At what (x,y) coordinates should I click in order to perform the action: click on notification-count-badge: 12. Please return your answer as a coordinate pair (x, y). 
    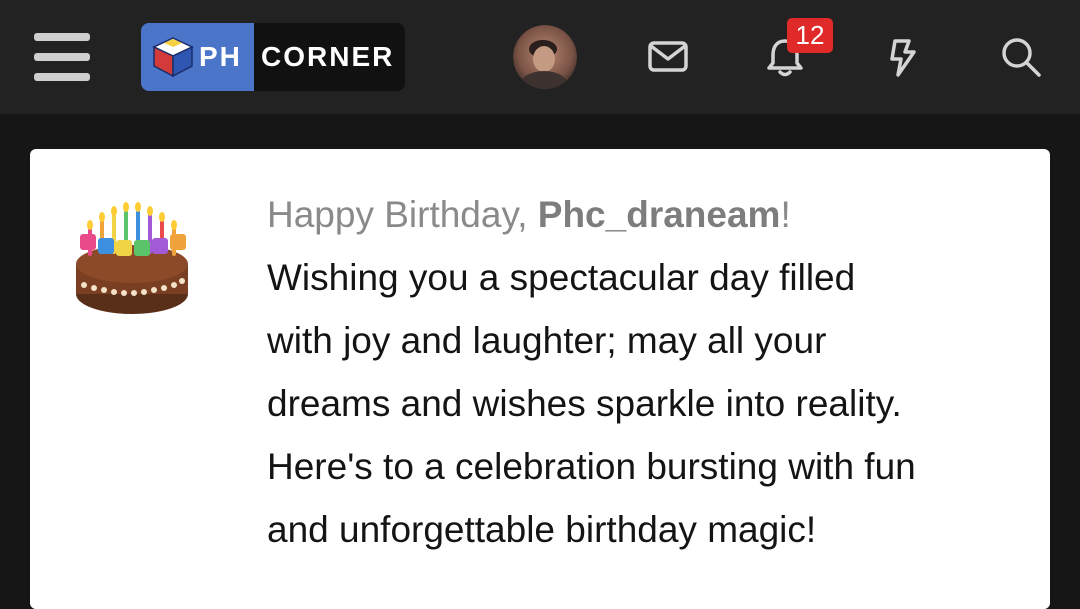
    Looking at the image, I should click on (810, 35).